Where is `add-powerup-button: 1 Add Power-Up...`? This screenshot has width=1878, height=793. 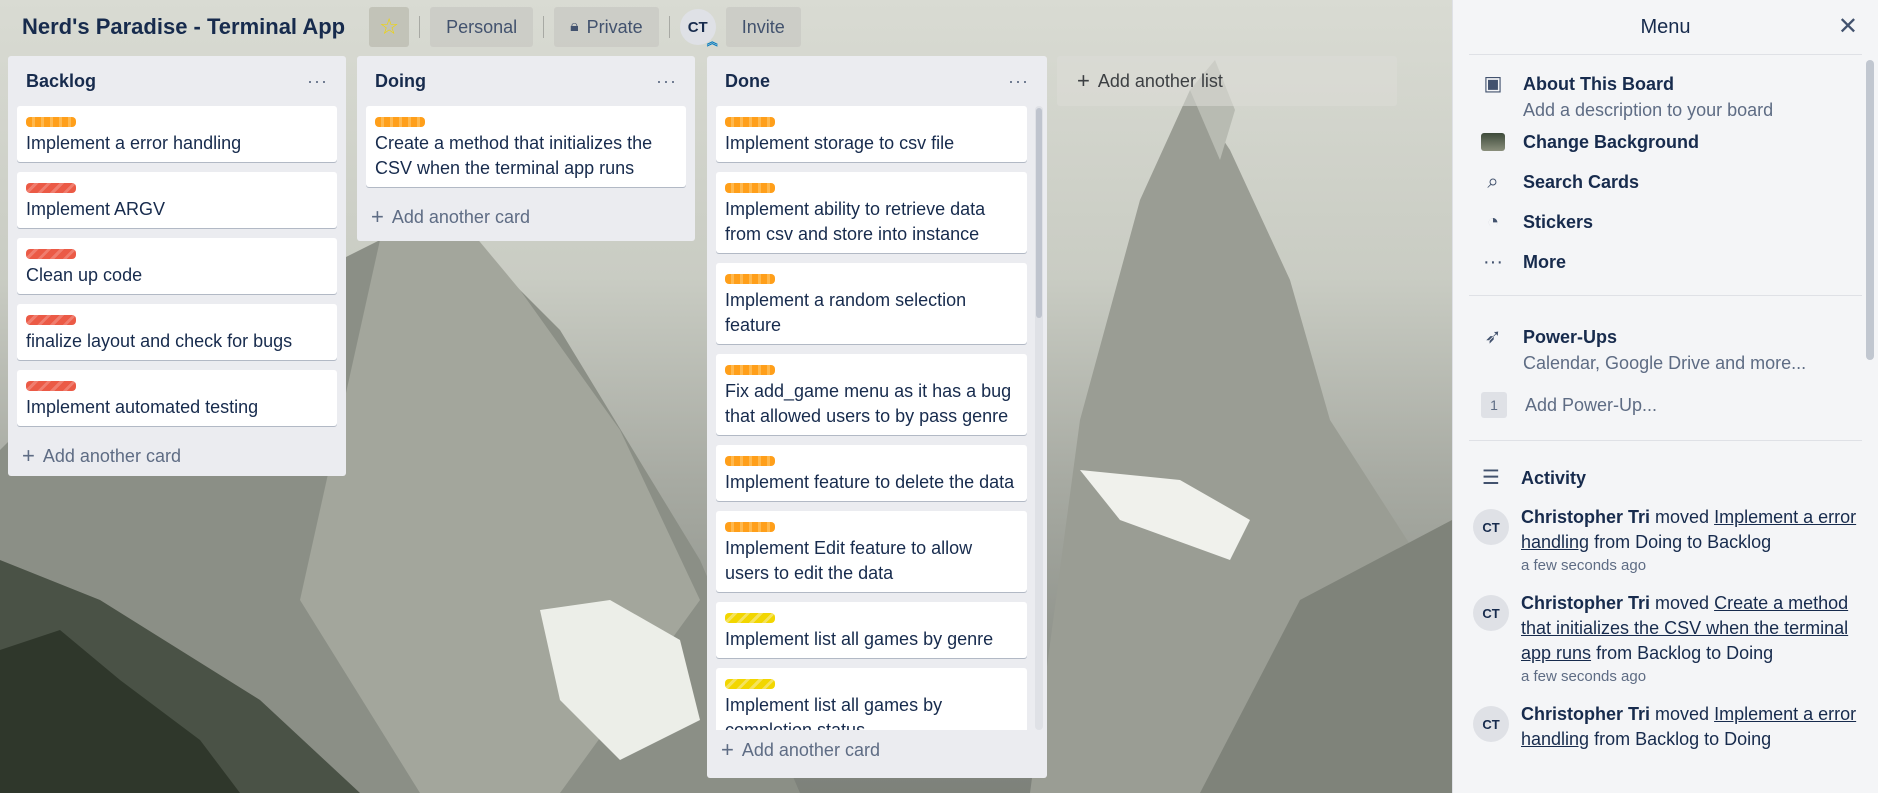 add-powerup-button: 1 Add Power-Up... is located at coordinates (1665, 405).